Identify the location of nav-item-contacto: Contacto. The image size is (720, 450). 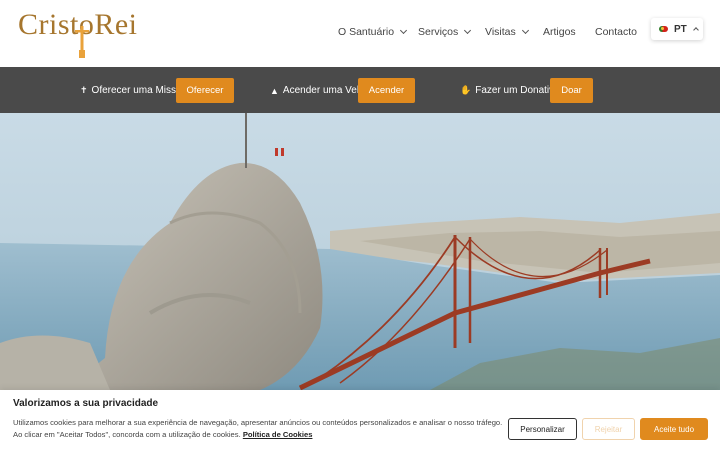
(616, 32).